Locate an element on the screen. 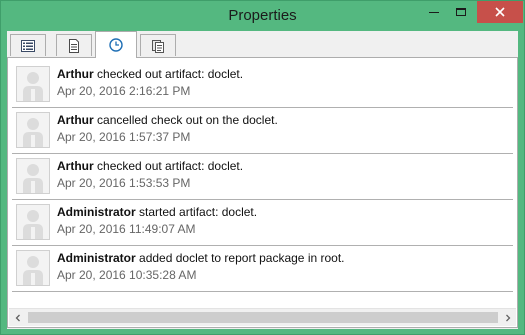 This screenshot has height=335, width=525. entry-description: Administrator started artifact: doclet. is located at coordinates (157, 212).